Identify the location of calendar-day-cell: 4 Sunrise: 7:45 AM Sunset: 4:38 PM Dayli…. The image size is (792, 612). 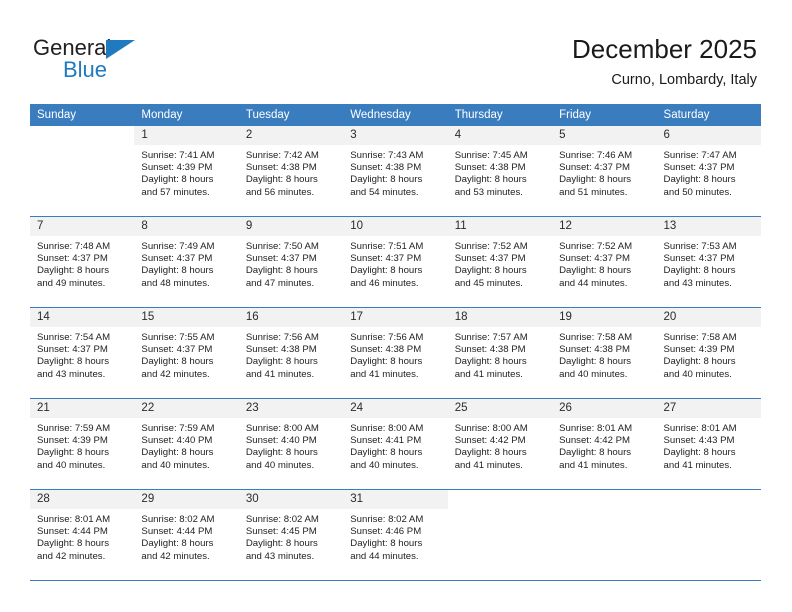
(500, 171).